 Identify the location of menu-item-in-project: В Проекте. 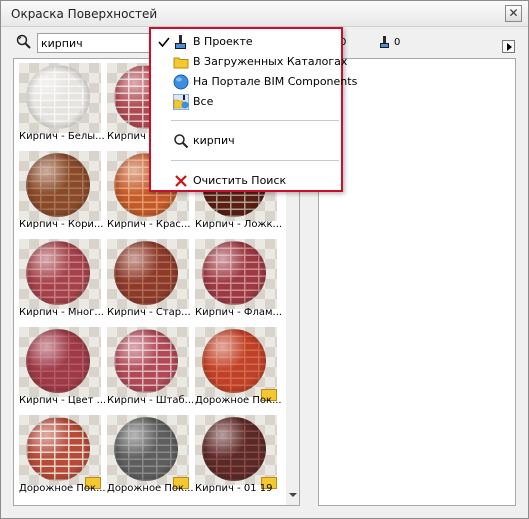
(247, 42).